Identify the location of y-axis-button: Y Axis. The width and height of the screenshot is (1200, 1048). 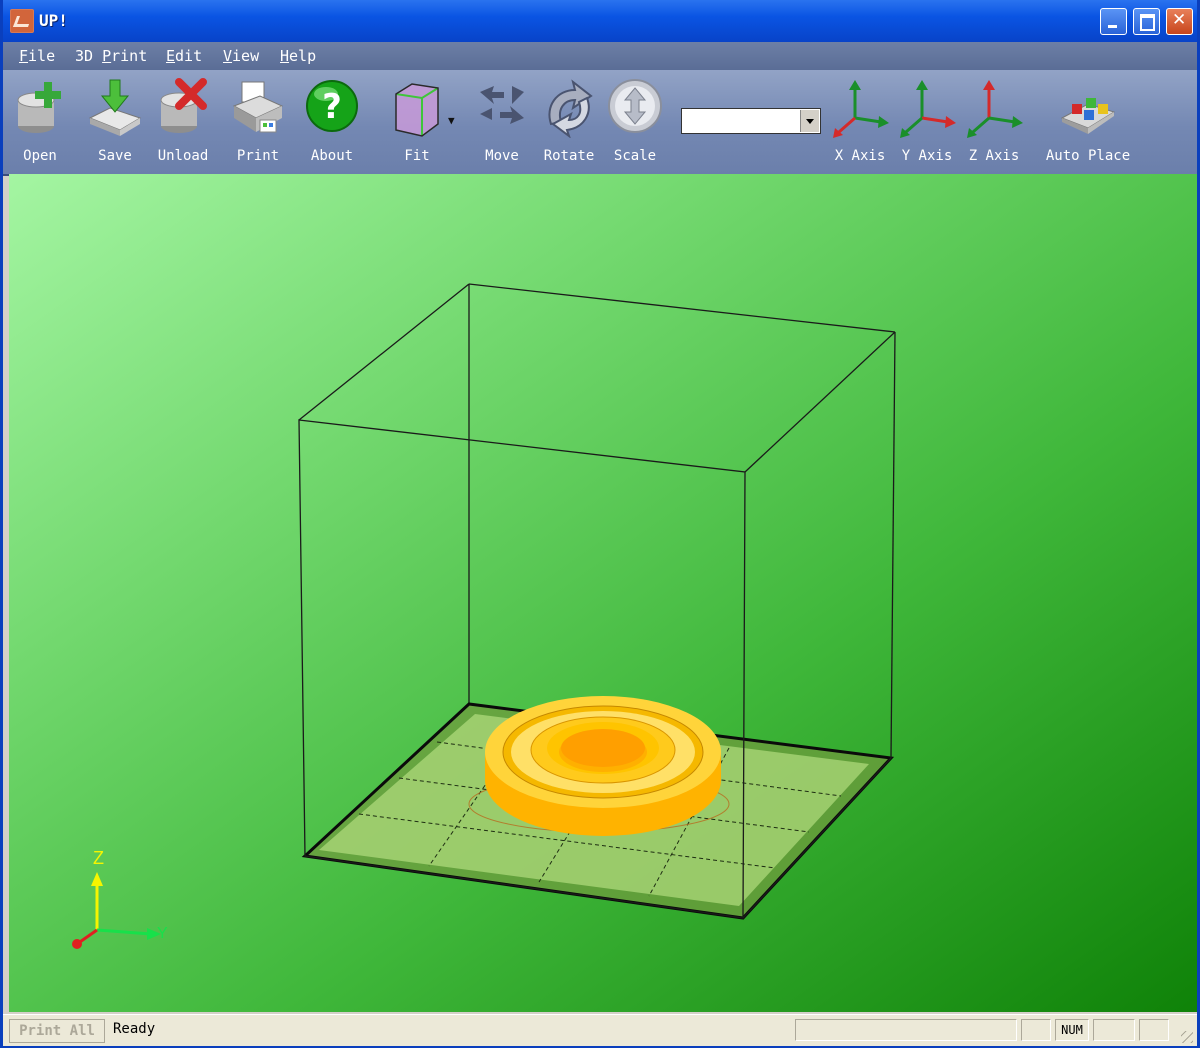
(927, 124).